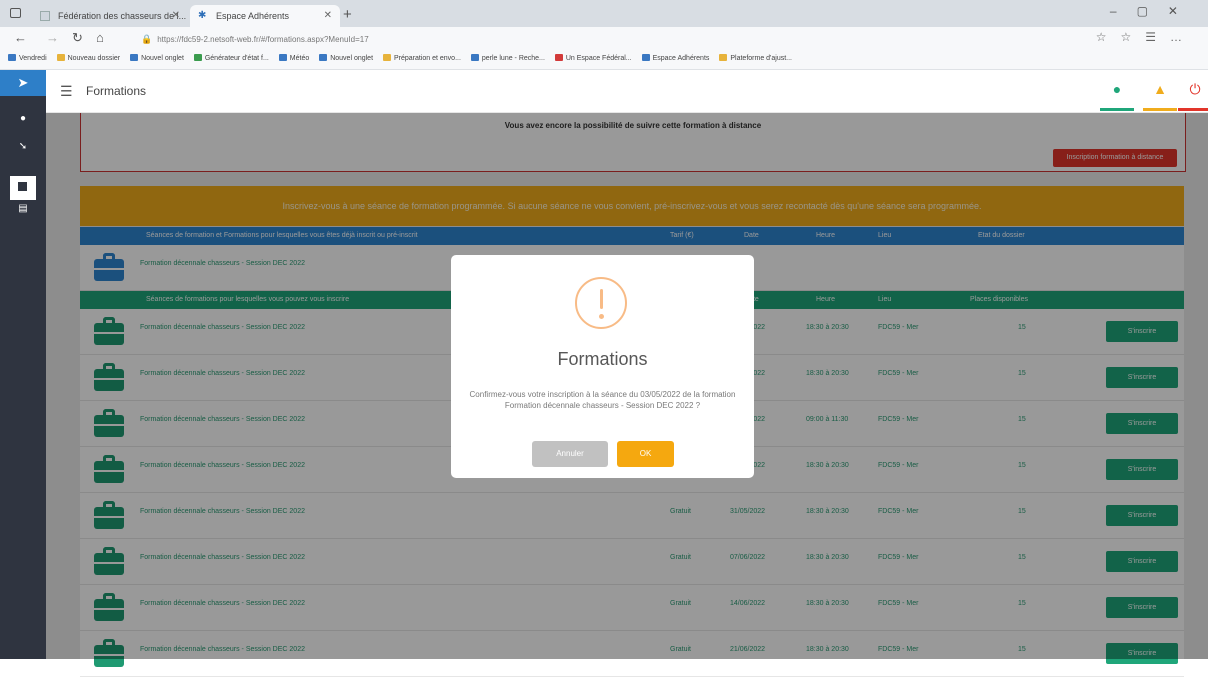 This screenshot has width=1208, height=677. I want to click on sidebar-item-formations, so click(23, 188).